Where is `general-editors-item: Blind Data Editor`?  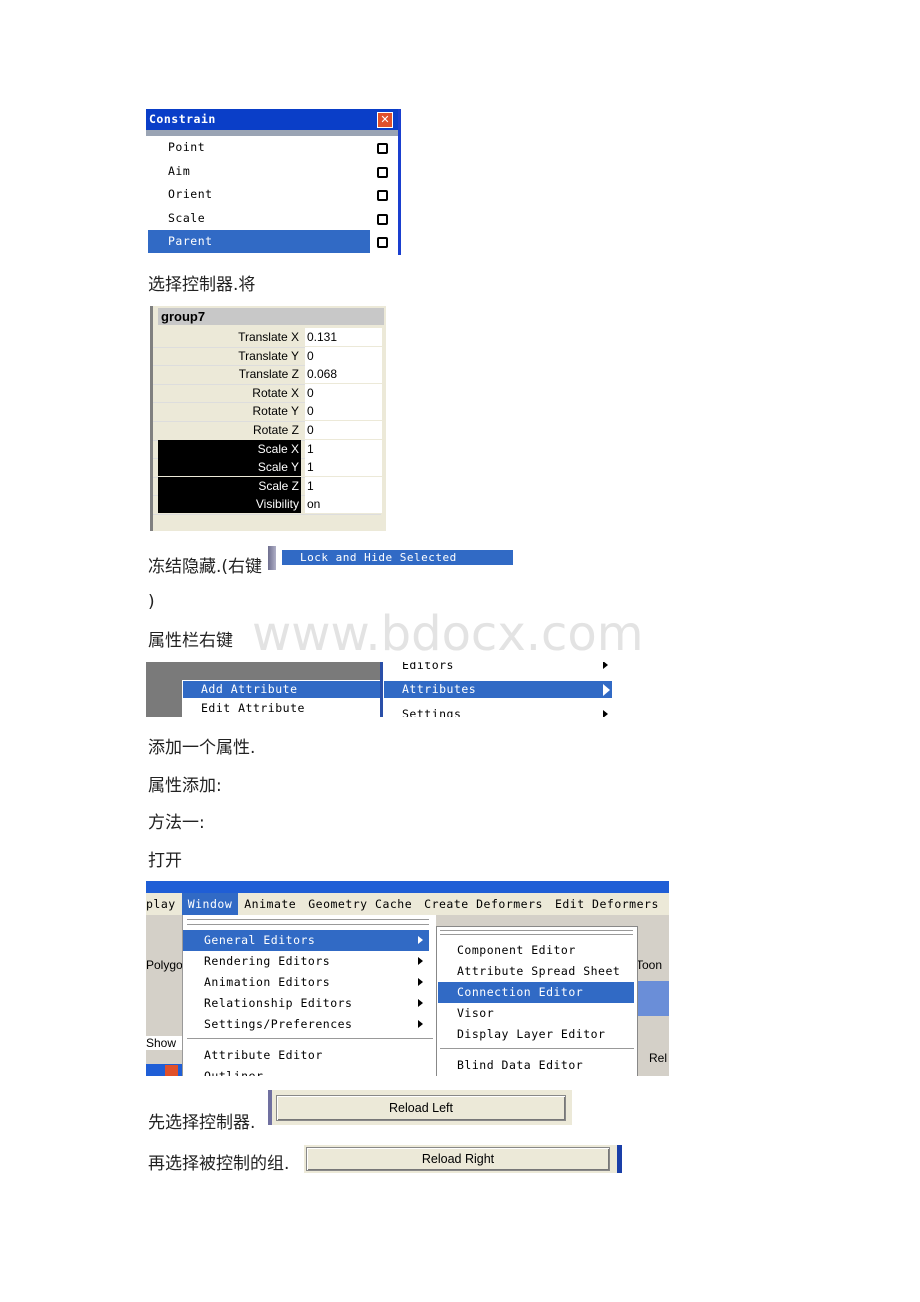
general-editors-item: Blind Data Editor is located at coordinates (536, 1065).